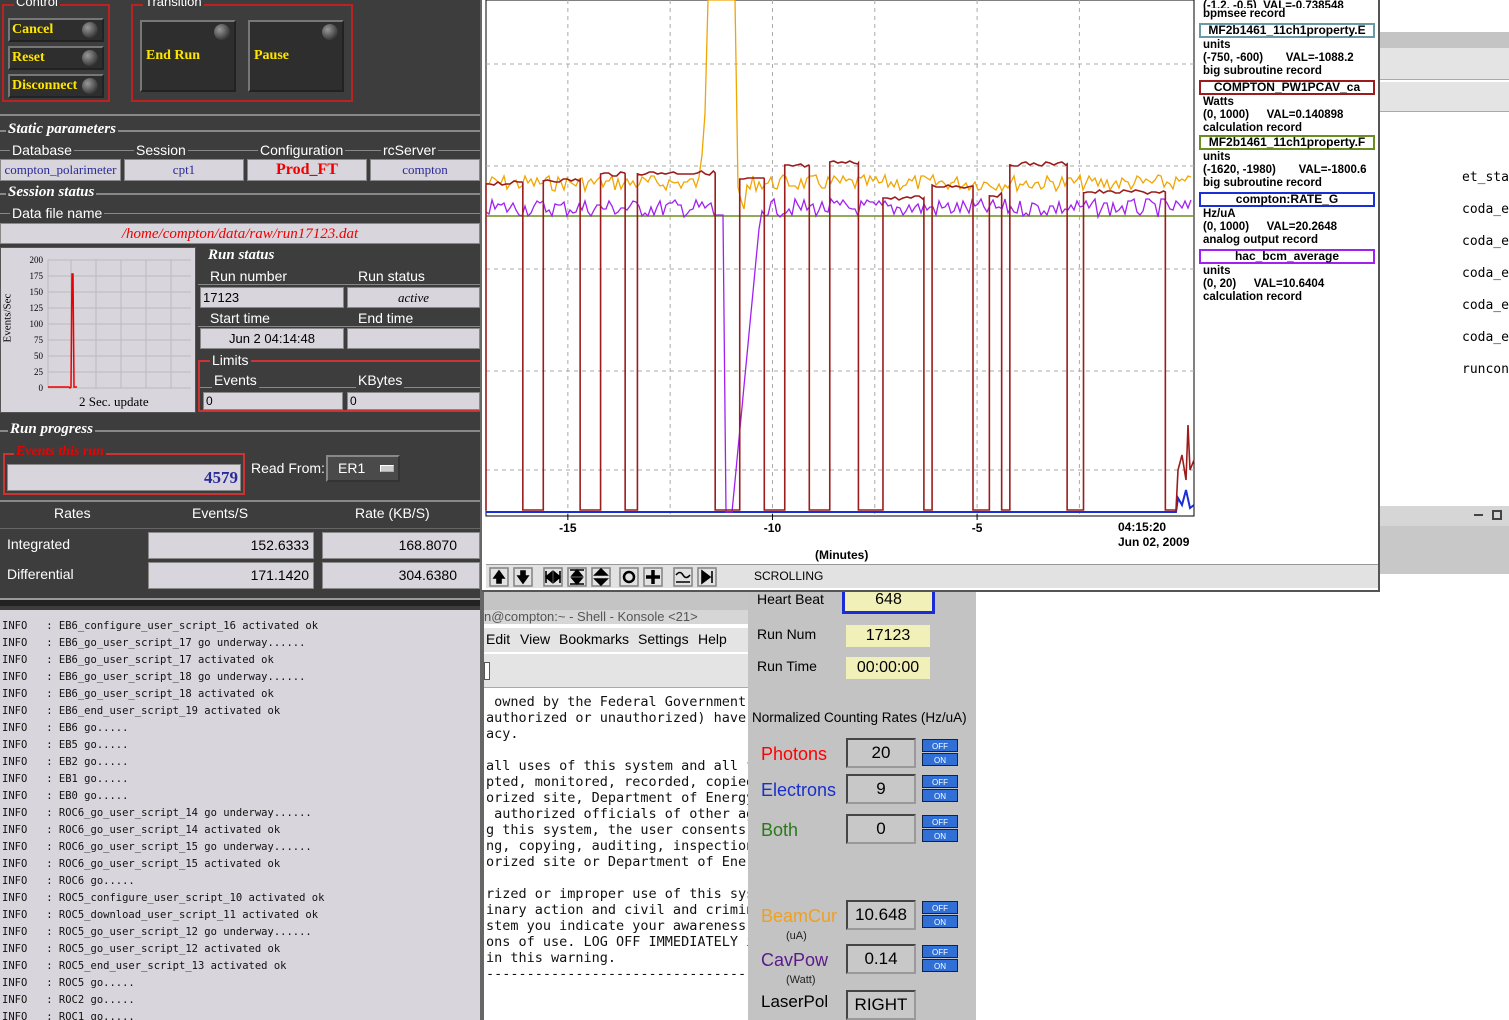 The image size is (1509, 1020). What do you see at coordinates (1219, 214) in the screenshot?
I see `legend-units: Hz/uA` at bounding box center [1219, 214].